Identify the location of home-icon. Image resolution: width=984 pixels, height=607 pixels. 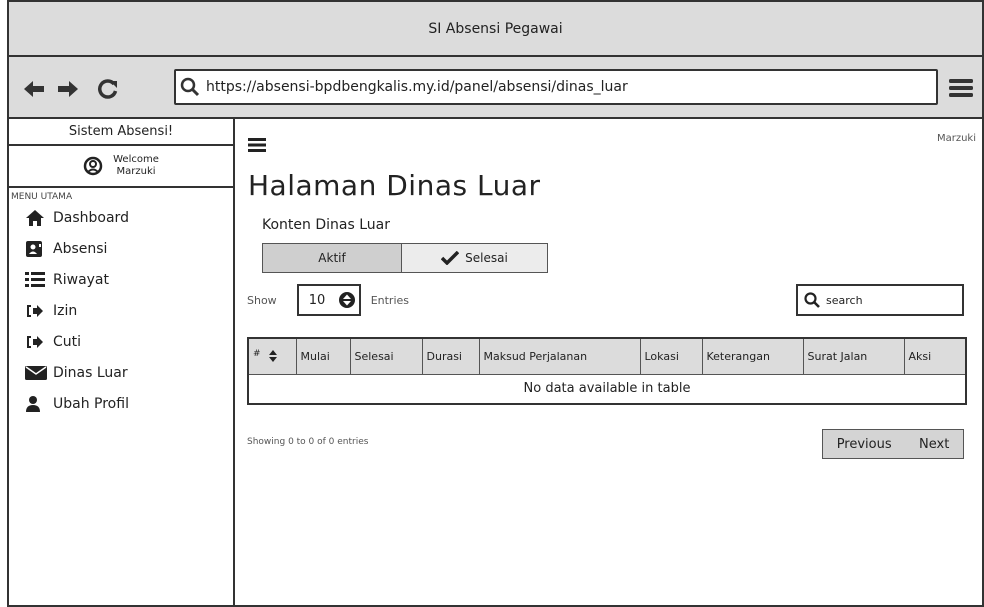
(36, 218).